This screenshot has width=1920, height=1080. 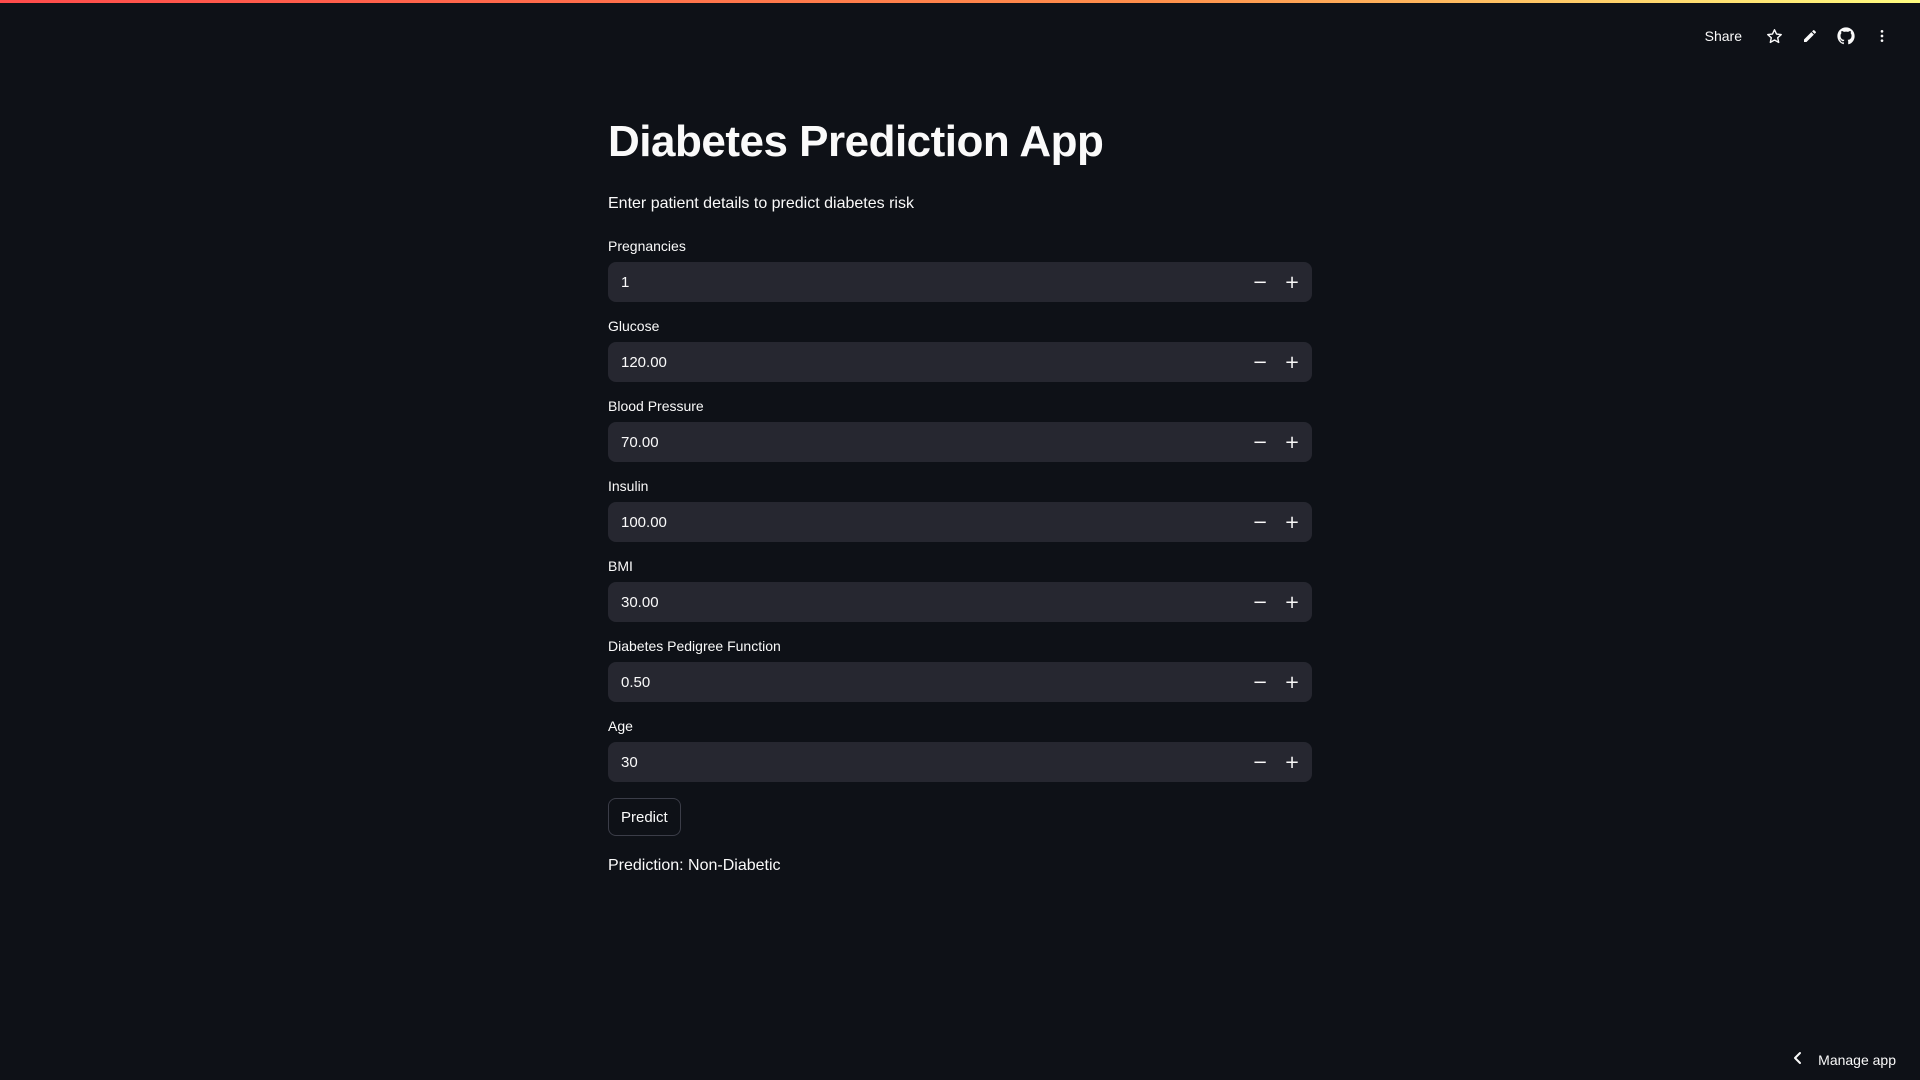 I want to click on top-decoration-bar, so click(x=960, y=1).